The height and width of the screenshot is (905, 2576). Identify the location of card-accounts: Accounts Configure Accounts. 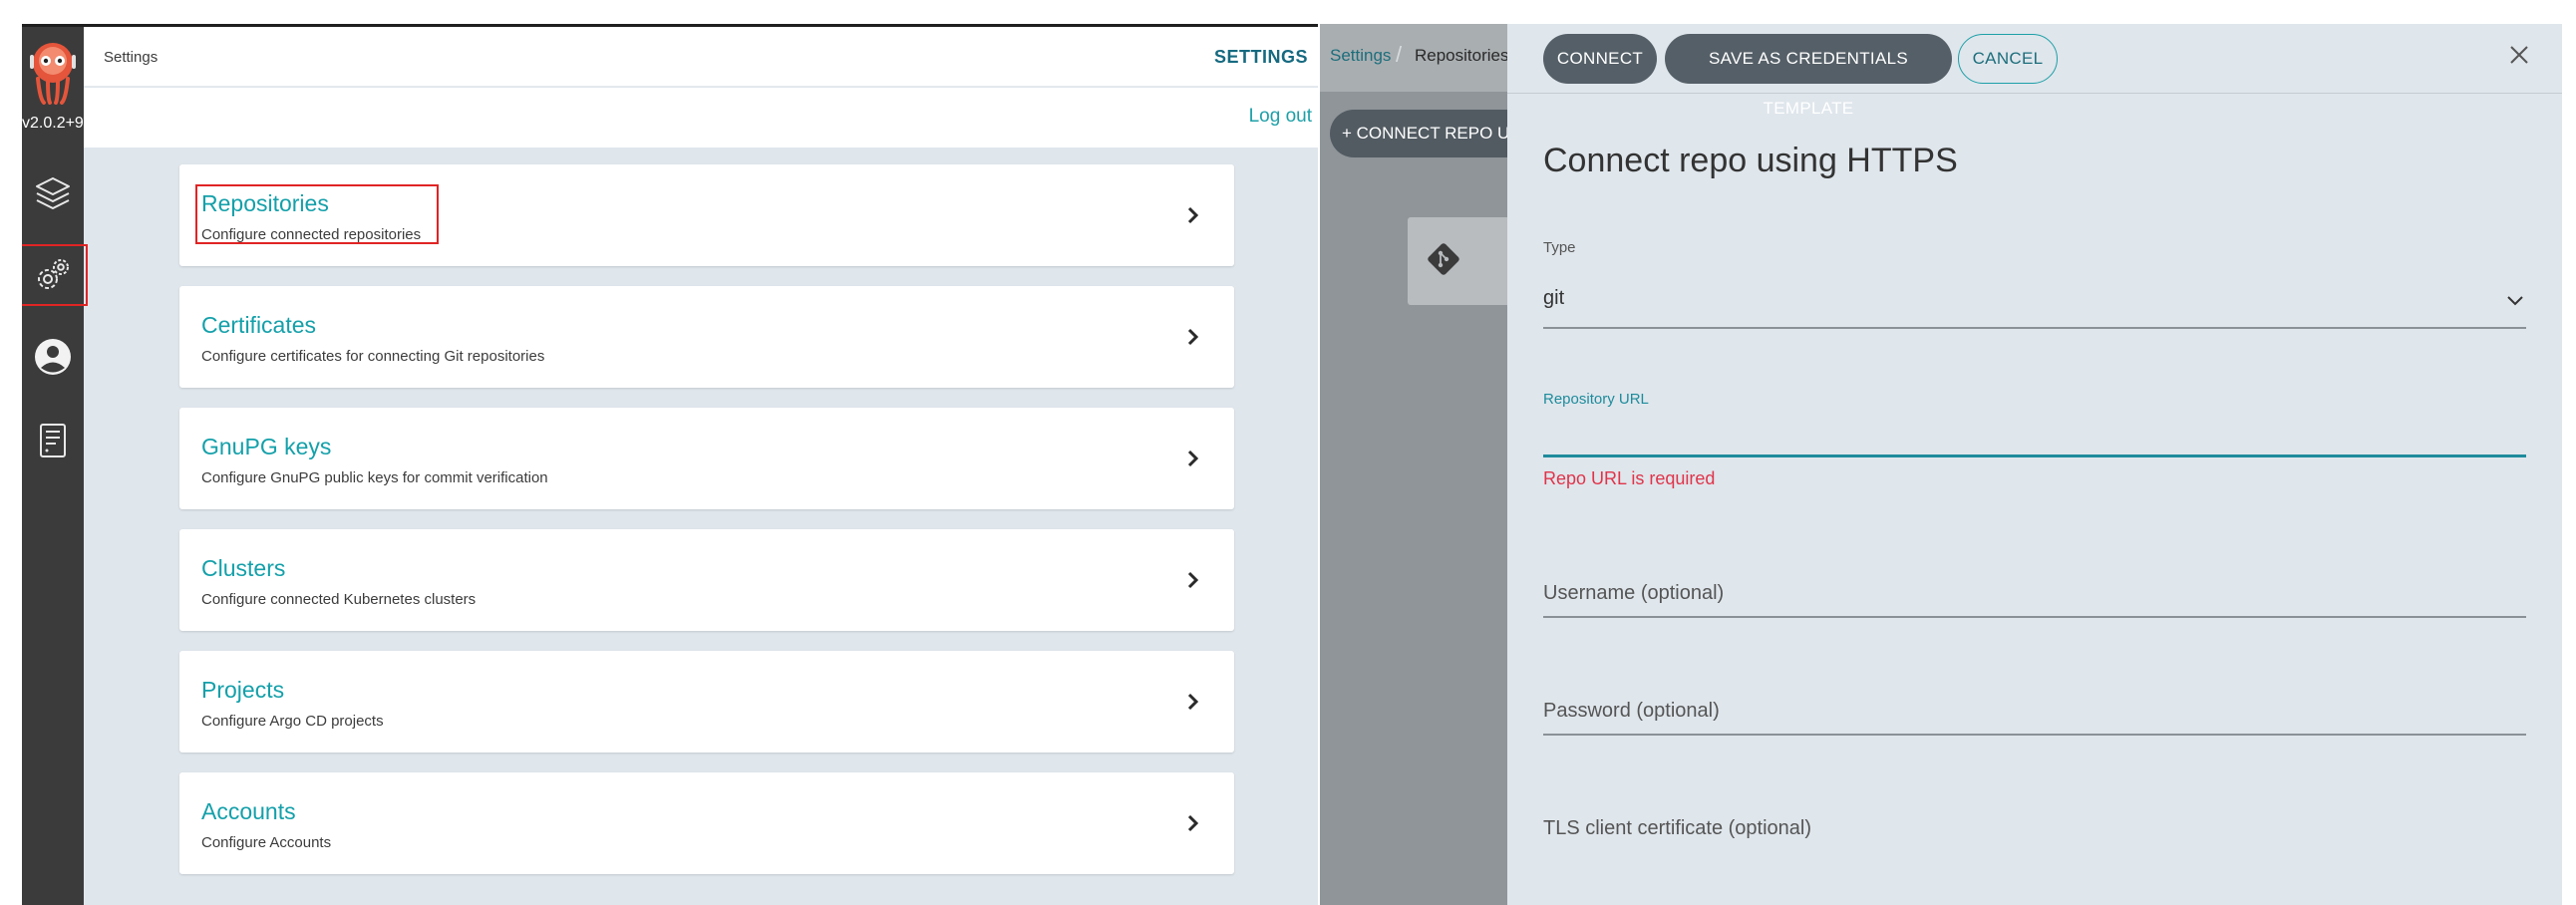
(706, 823).